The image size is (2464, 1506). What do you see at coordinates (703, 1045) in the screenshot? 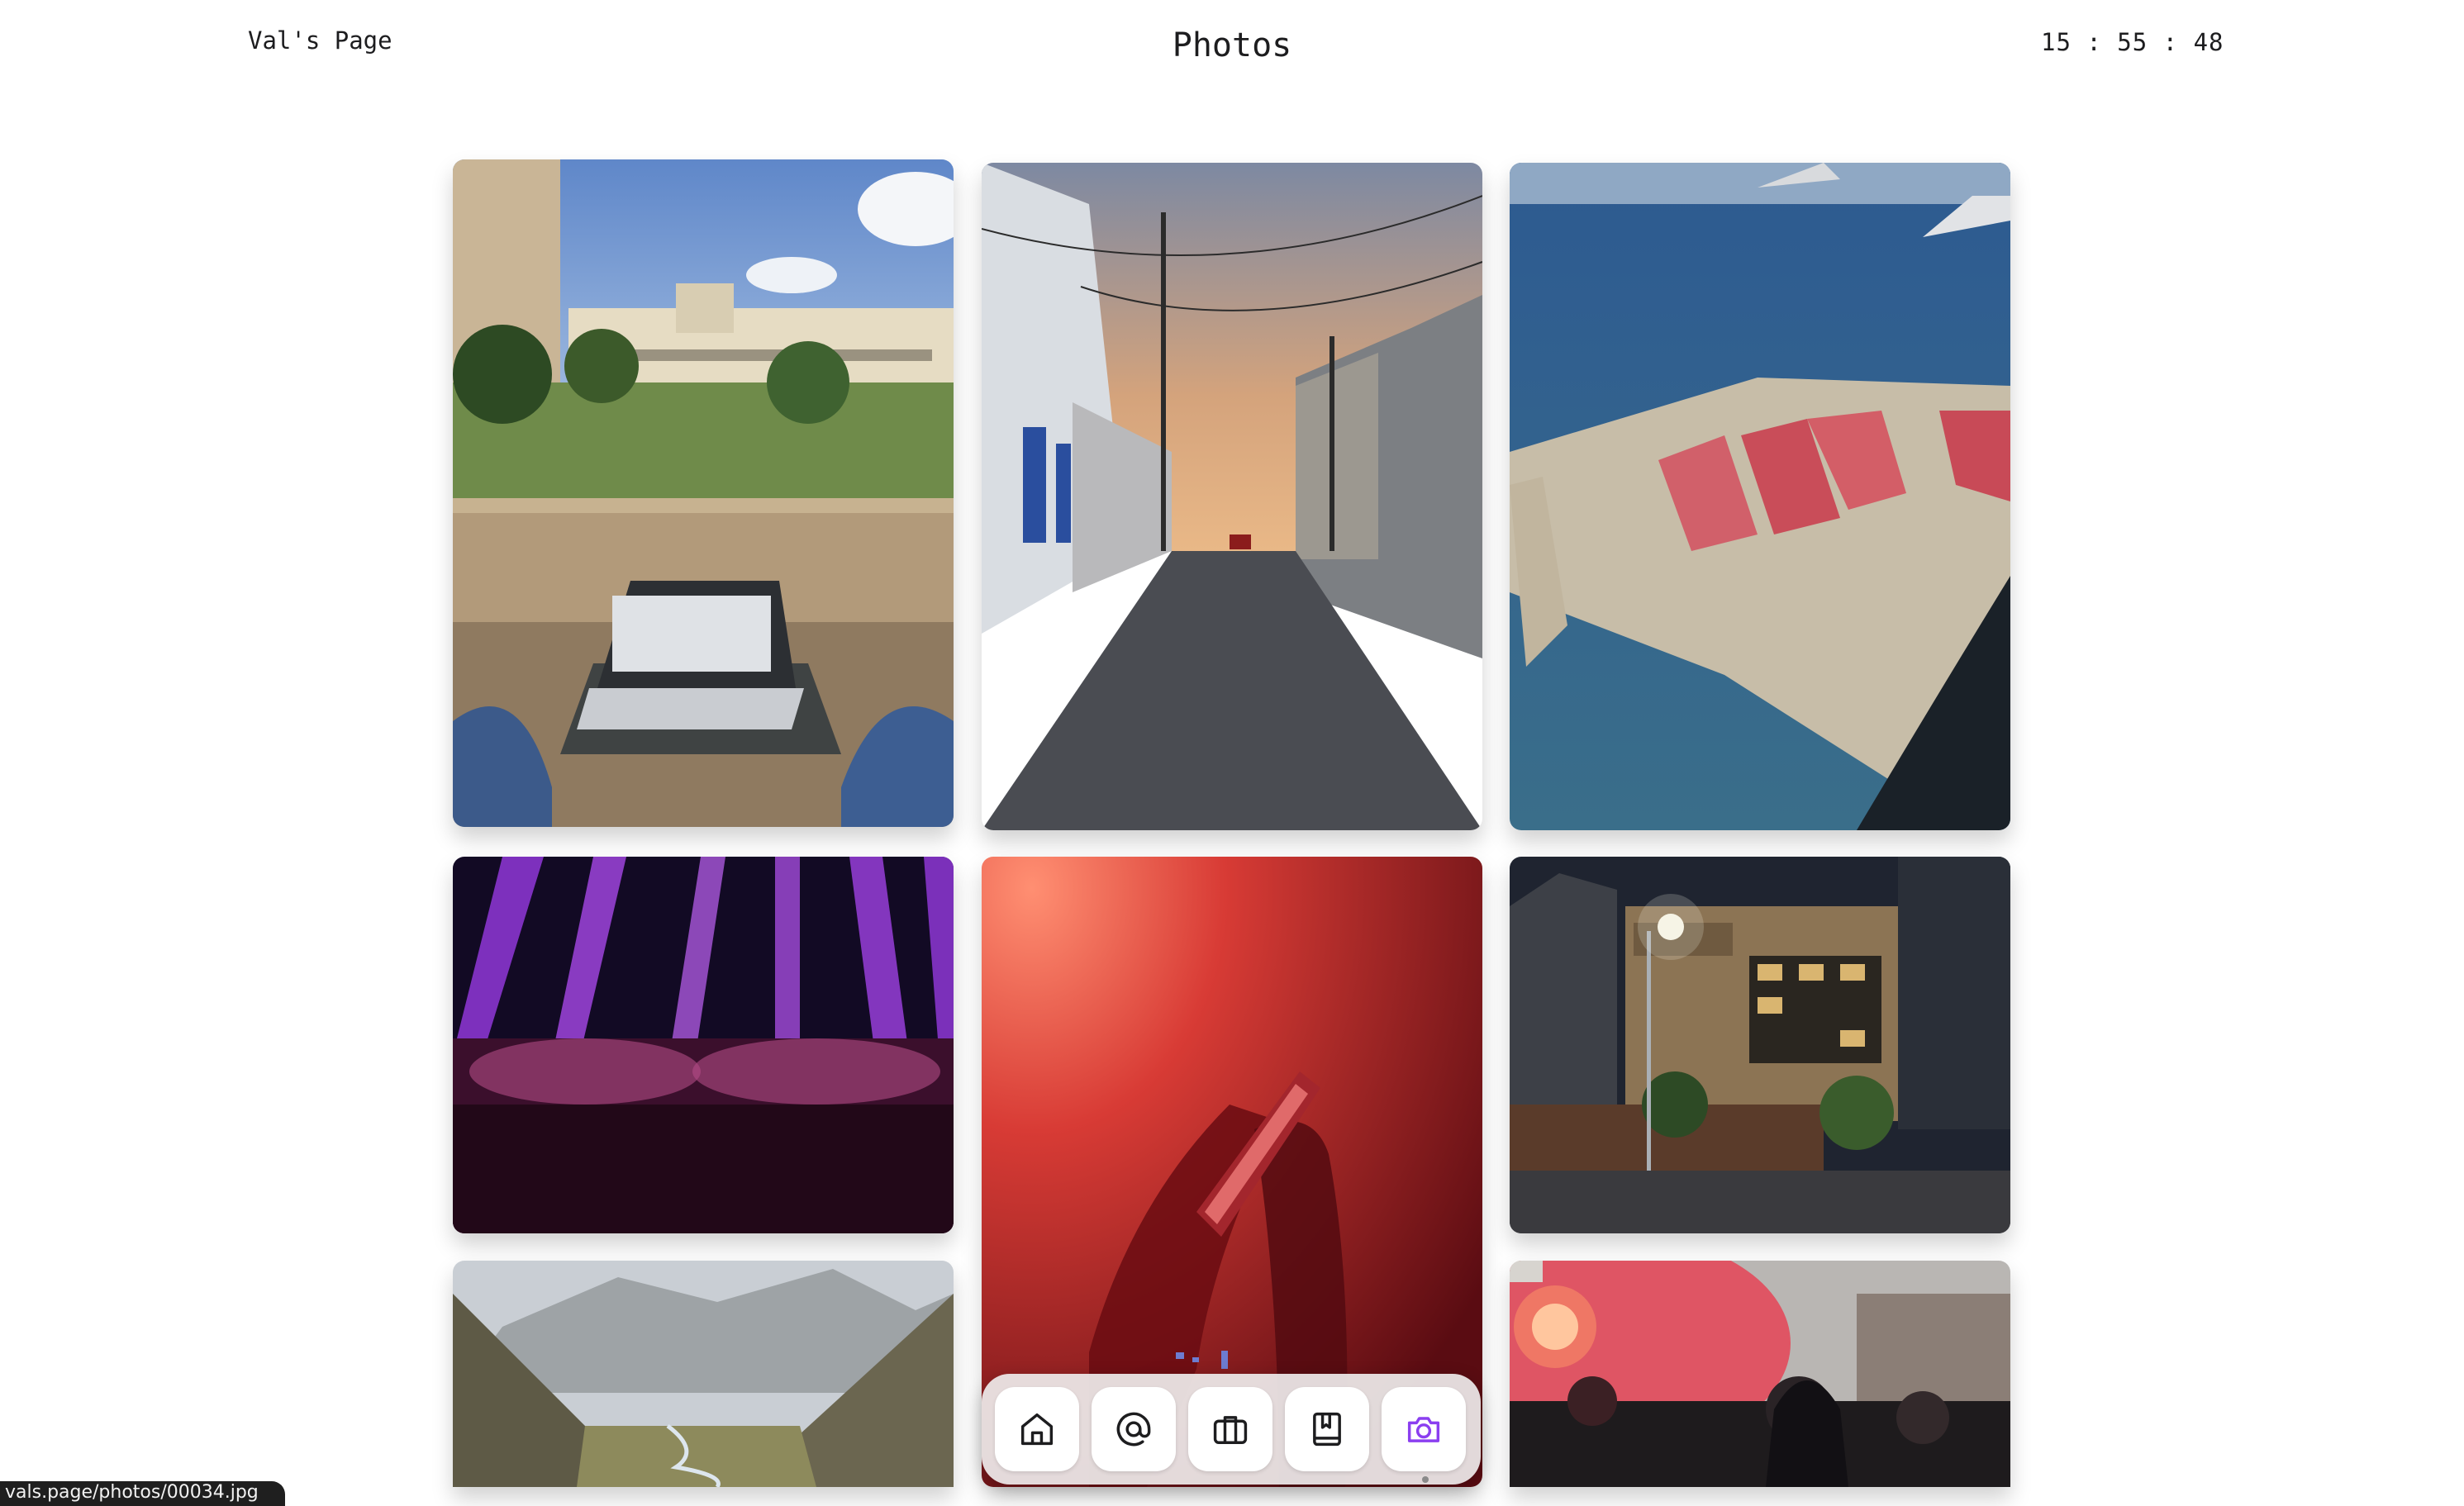
I see `photo-concert-purple-lights` at bounding box center [703, 1045].